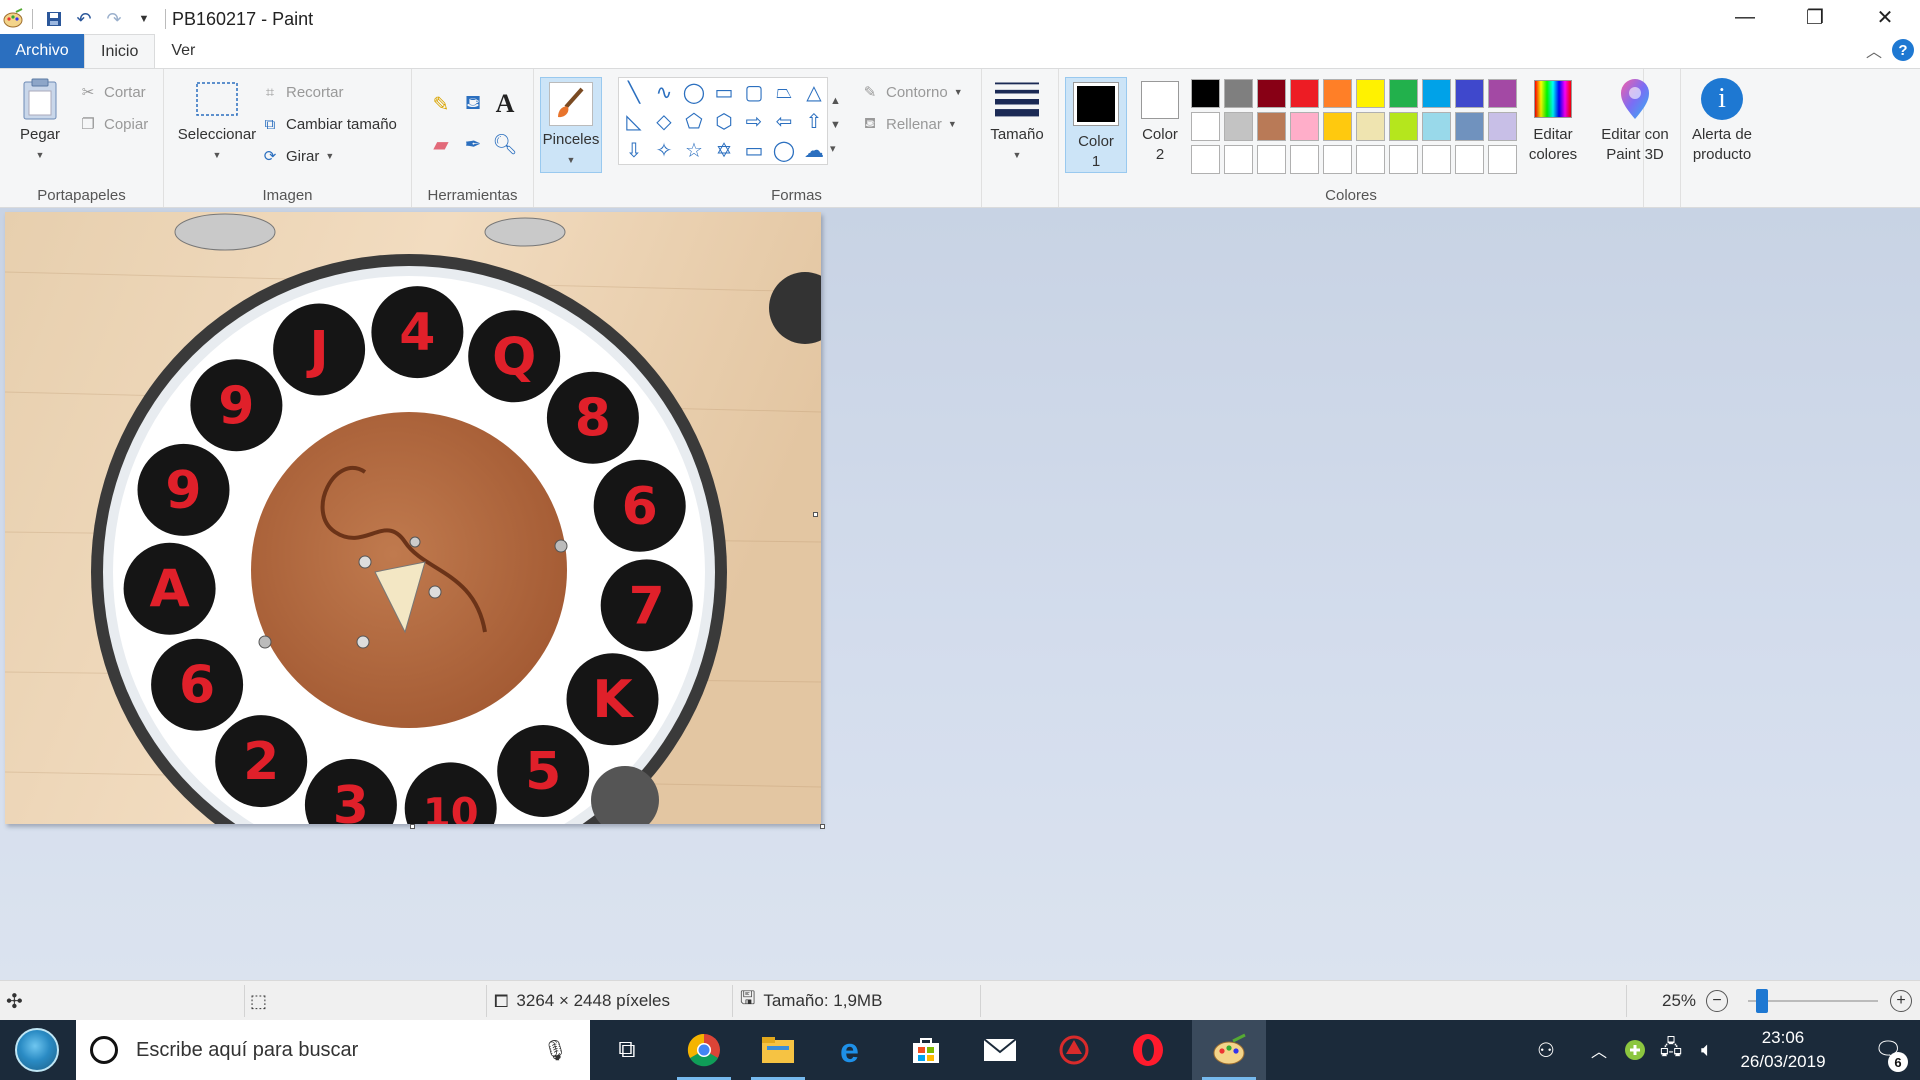  I want to click on close-button: ✕, so click(1885, 17).